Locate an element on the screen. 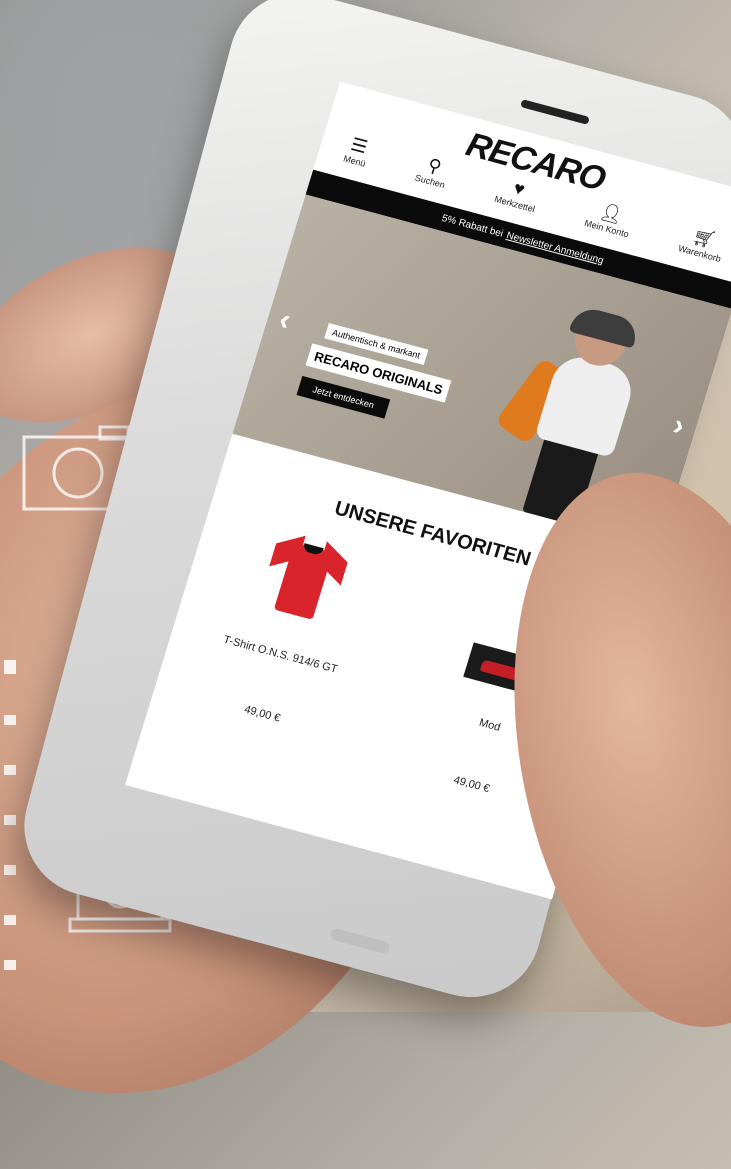  product-name: T-Shirt O.N.S. 914/6 GT is located at coordinates (280, 654).